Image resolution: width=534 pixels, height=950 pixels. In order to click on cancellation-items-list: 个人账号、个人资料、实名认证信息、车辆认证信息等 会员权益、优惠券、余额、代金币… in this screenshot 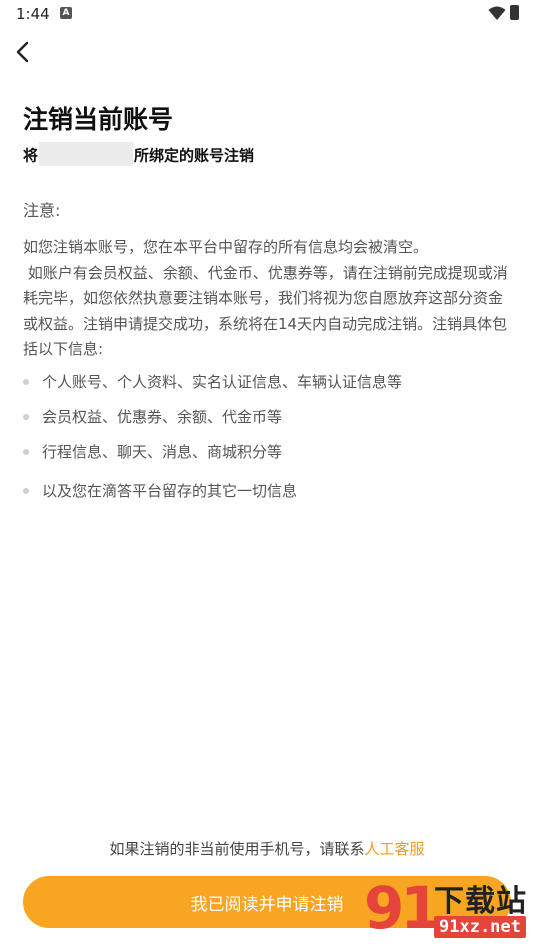, I will do `click(269, 442)`.